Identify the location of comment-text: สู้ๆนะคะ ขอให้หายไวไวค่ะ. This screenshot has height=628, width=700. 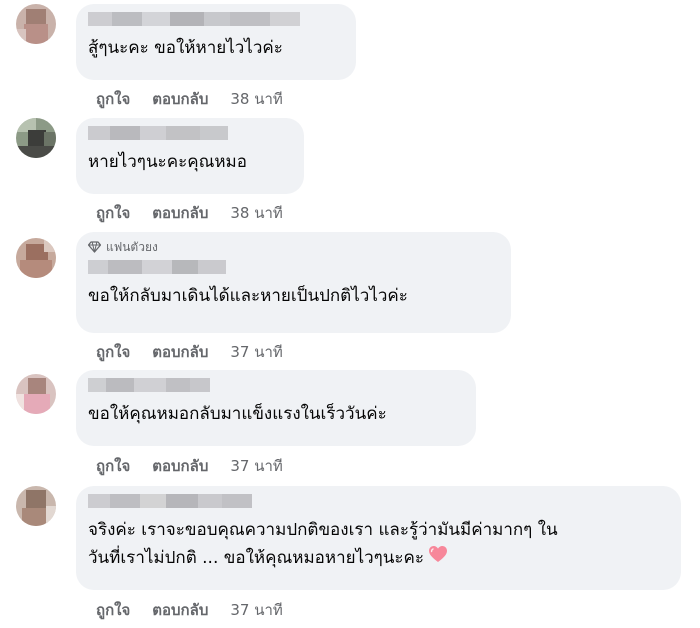
(185, 48).